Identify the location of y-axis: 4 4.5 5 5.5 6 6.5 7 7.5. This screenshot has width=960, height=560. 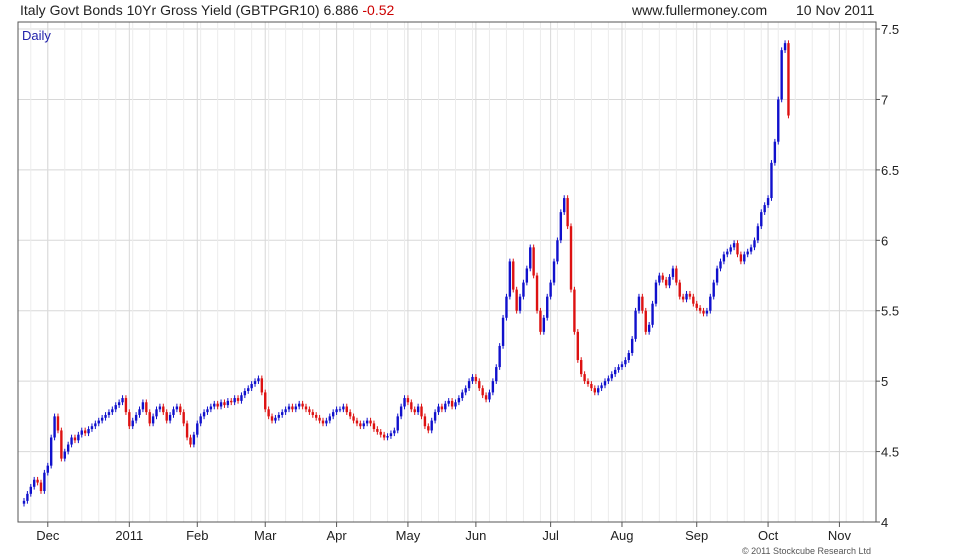
(887, 276).